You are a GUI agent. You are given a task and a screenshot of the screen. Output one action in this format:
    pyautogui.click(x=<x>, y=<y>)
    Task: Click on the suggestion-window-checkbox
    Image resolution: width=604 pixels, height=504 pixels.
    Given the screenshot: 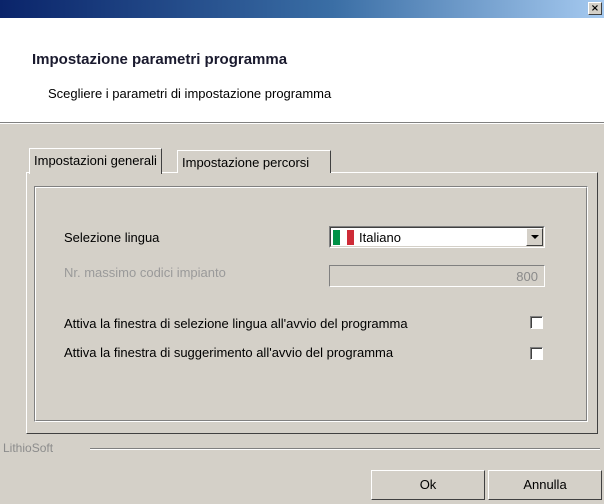 What is the action you would take?
    pyautogui.click(x=536, y=353)
    